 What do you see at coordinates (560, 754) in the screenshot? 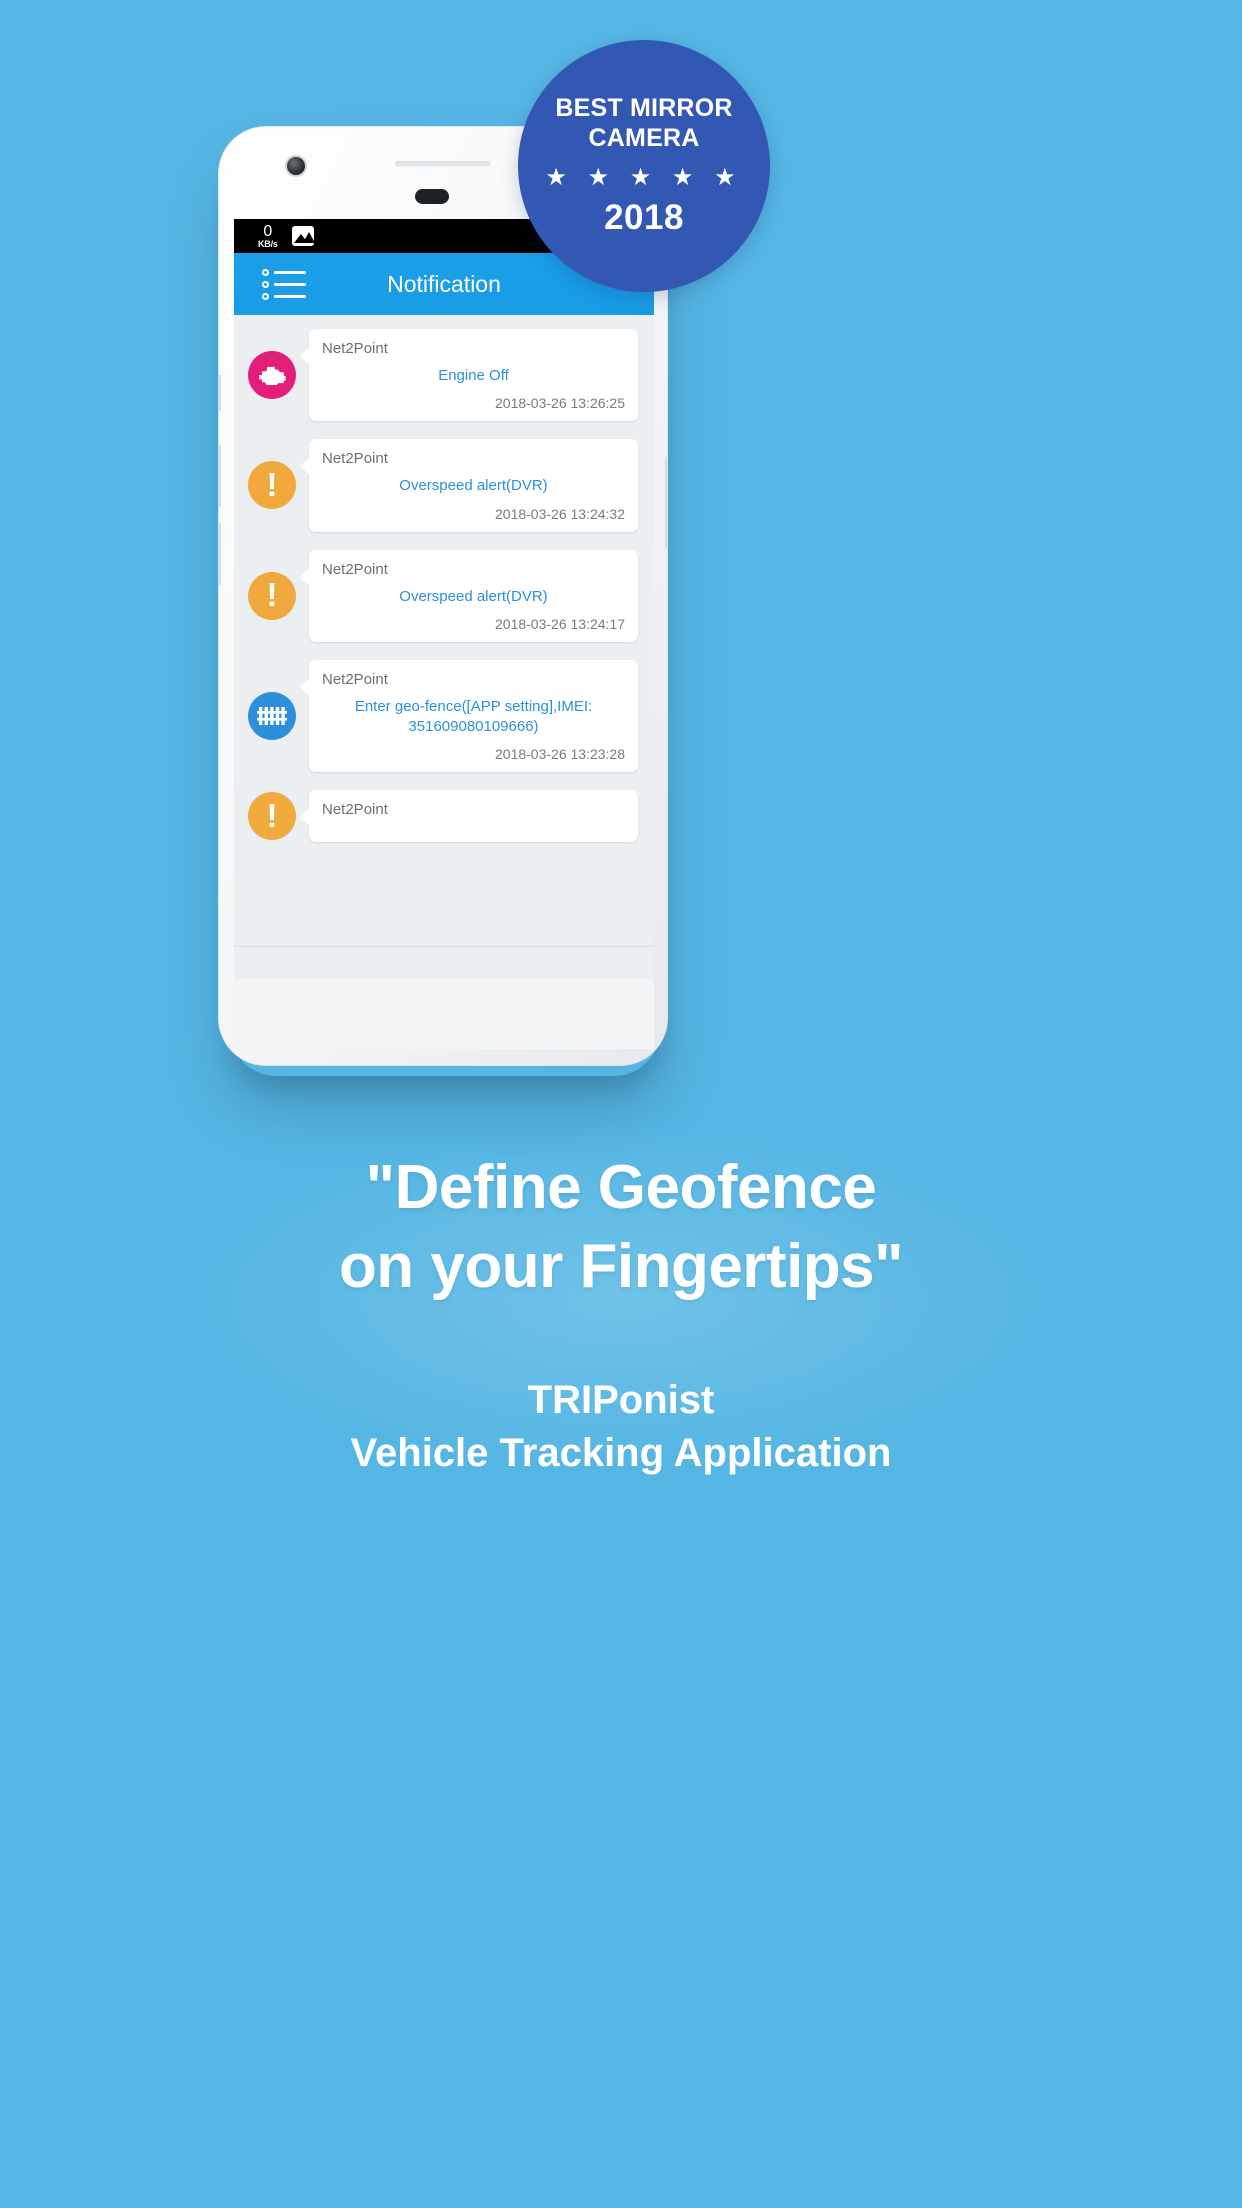
I see `notification-timestamp: 2018-03-26 13:23:28` at bounding box center [560, 754].